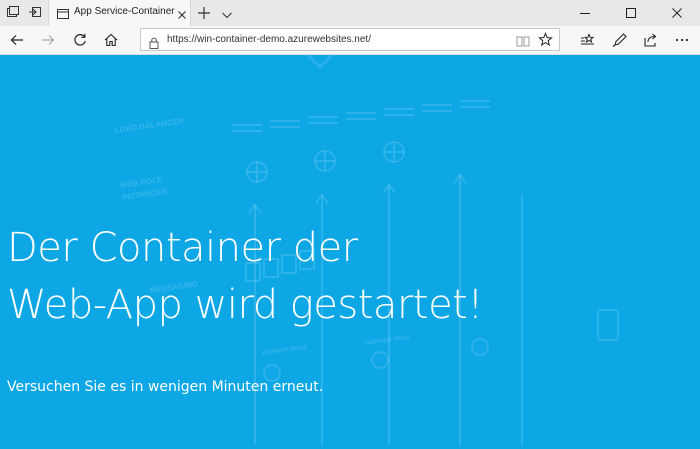  What do you see at coordinates (677, 13) in the screenshot?
I see `close-icon` at bounding box center [677, 13].